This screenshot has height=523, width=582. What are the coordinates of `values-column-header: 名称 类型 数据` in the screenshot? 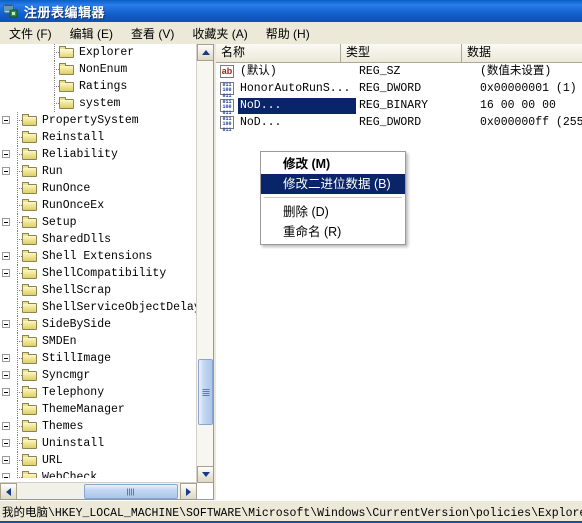 It's located at (399, 53).